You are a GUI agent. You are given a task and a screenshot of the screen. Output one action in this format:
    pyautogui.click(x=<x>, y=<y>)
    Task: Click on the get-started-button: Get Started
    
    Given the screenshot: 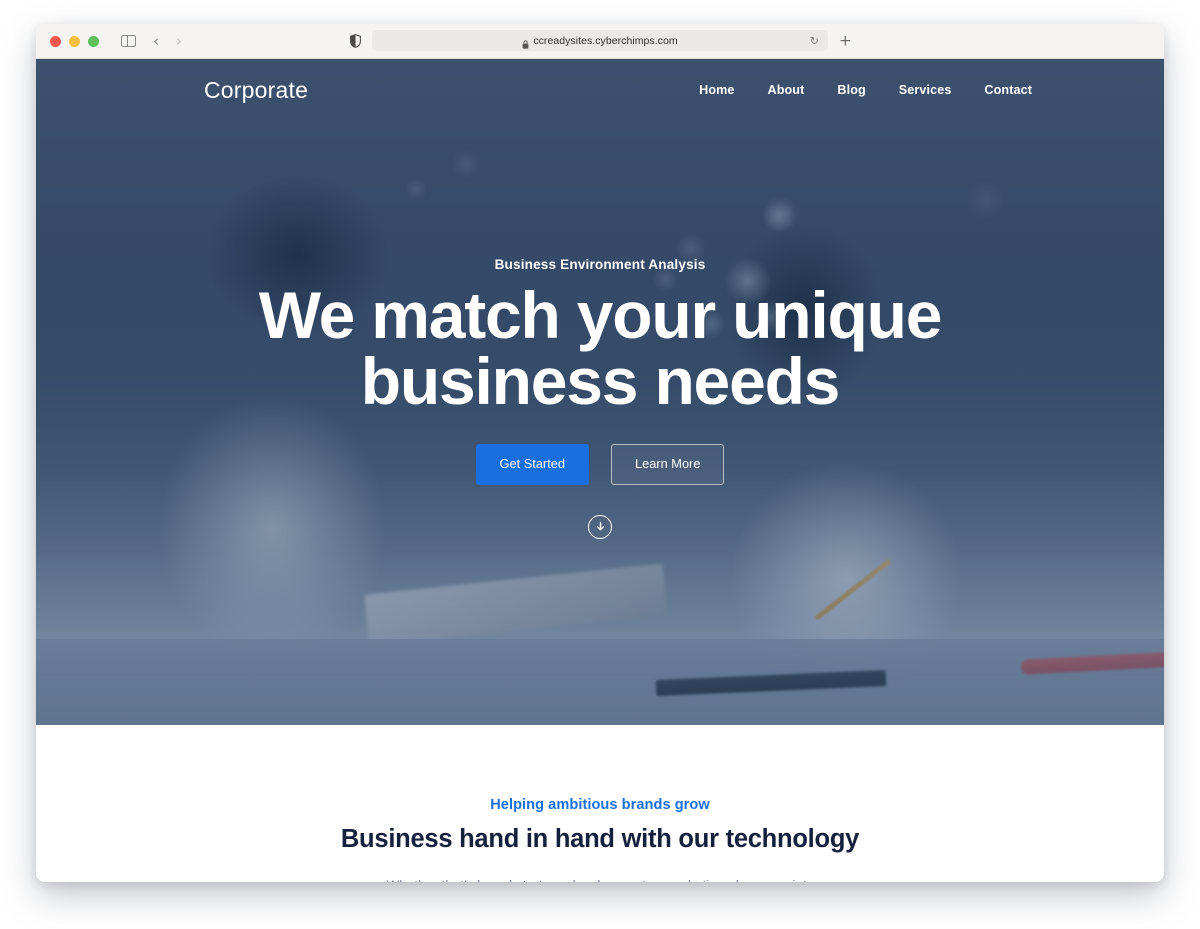 What is the action you would take?
    pyautogui.click(x=532, y=464)
    